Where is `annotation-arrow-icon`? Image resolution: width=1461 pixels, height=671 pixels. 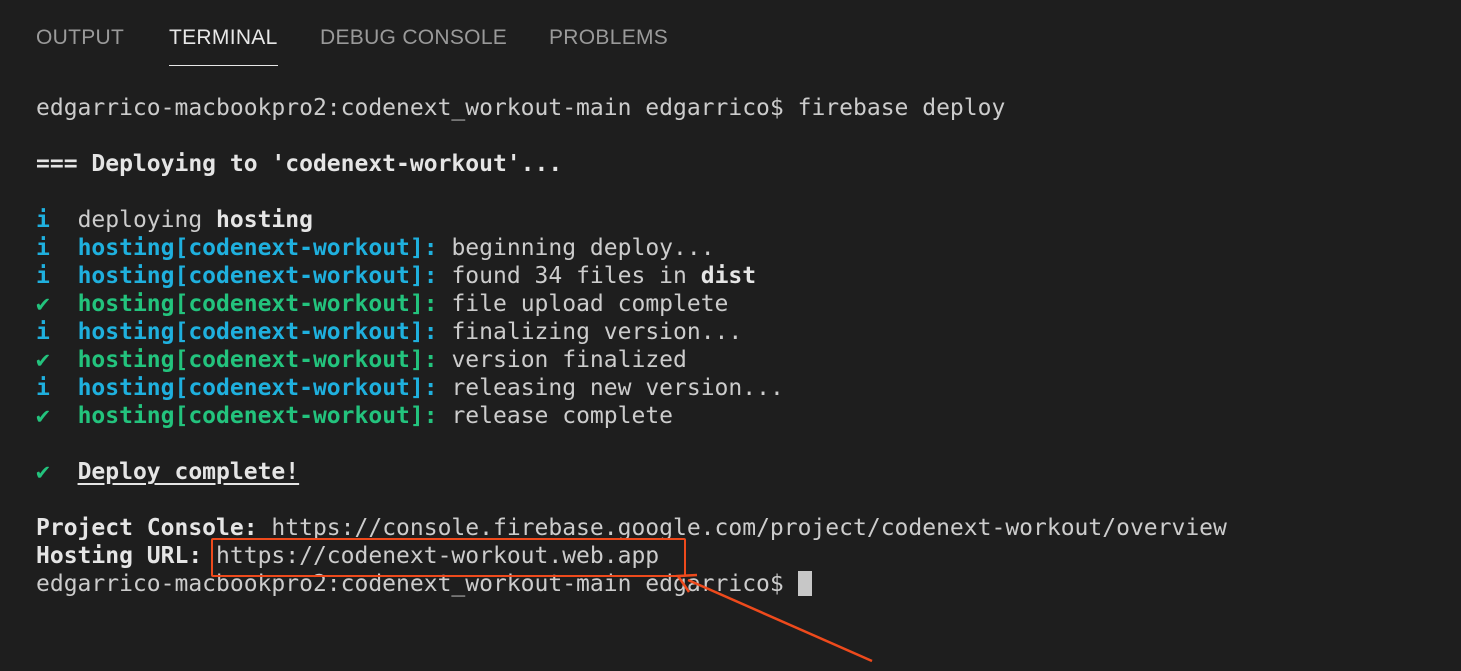
annotation-arrow-icon is located at coordinates (774, 618).